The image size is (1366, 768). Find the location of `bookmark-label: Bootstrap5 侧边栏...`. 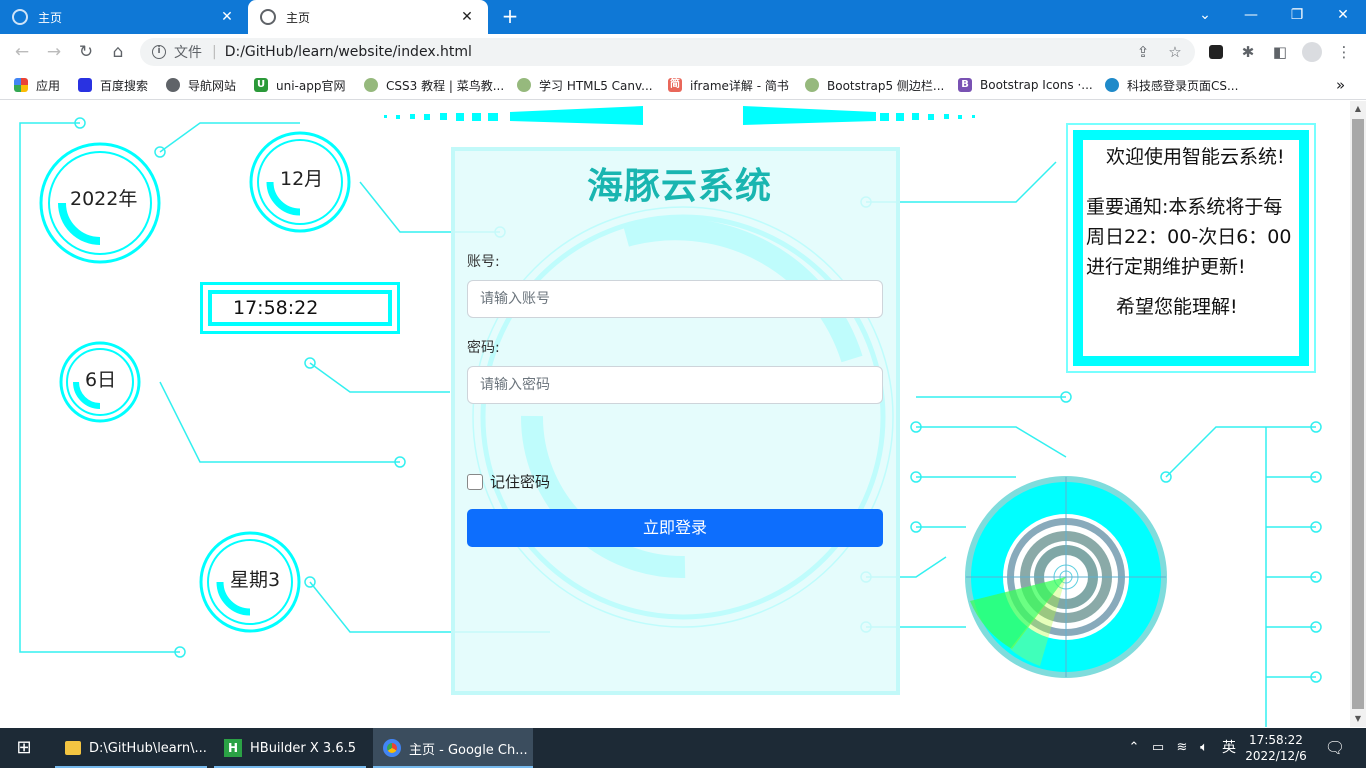

bookmark-label: Bootstrap5 侧边栏... is located at coordinates (886, 85).